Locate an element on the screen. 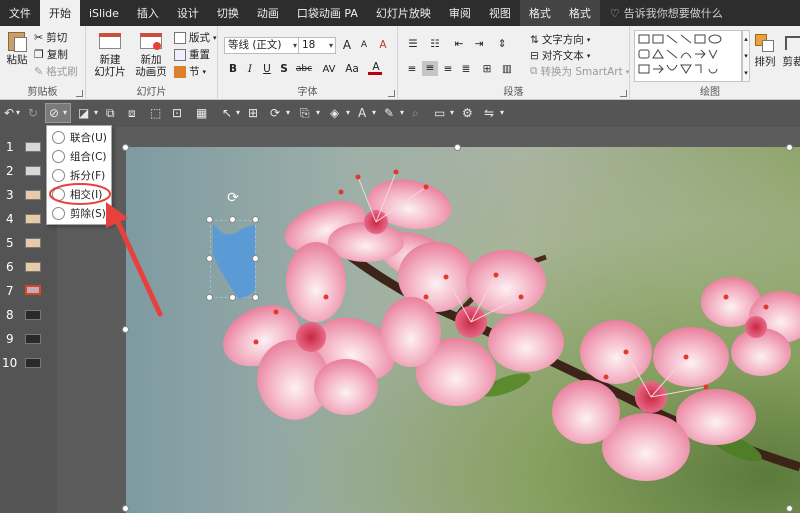  text-direction-button: ⇅ 文字方向 ▾ is located at coordinates (560, 39).